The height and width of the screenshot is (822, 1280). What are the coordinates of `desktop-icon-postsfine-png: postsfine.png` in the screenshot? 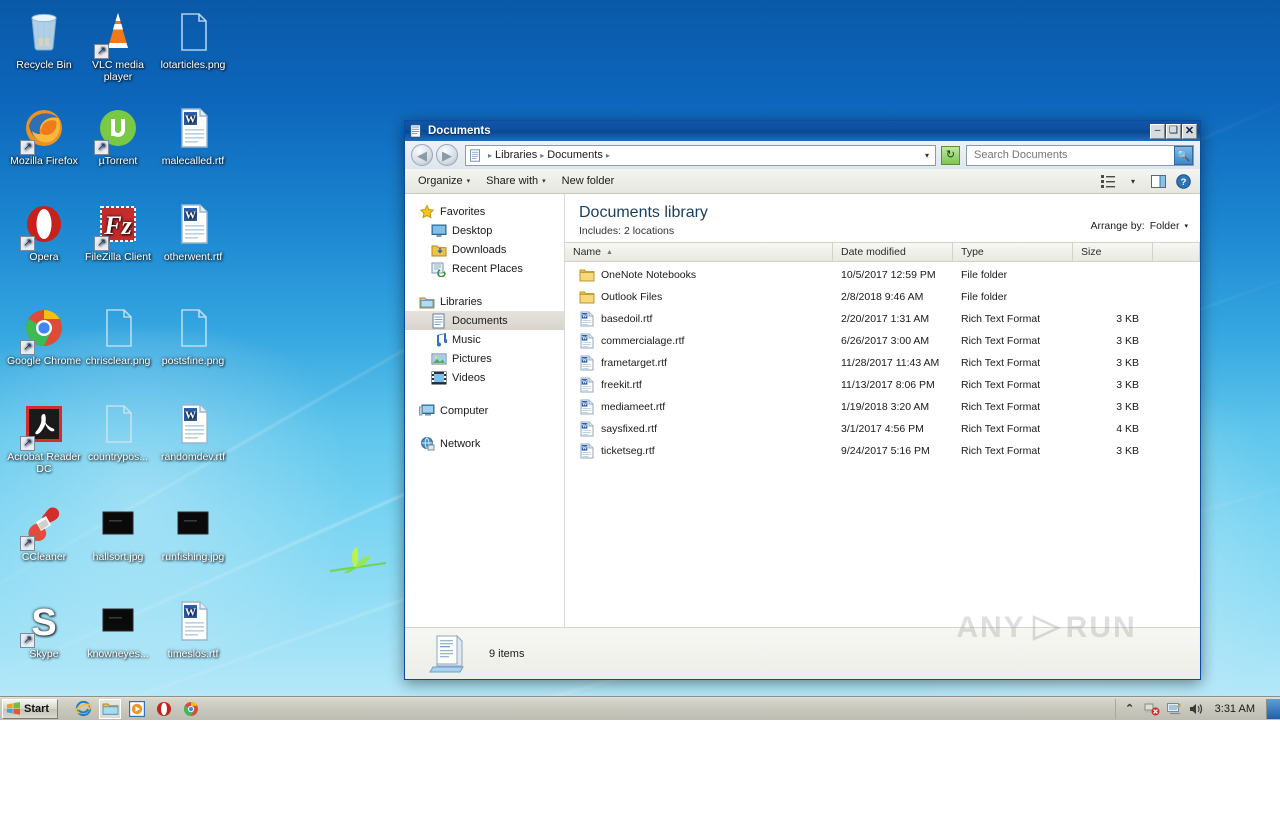 It's located at (193, 335).